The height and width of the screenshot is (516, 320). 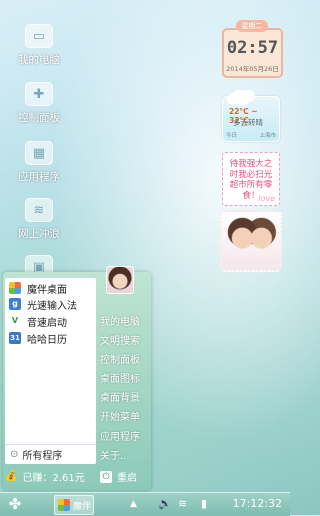 I want to click on weather-widget: 22°C ~ 32°C 多云转晴 今日 上海市, so click(x=251, y=117).